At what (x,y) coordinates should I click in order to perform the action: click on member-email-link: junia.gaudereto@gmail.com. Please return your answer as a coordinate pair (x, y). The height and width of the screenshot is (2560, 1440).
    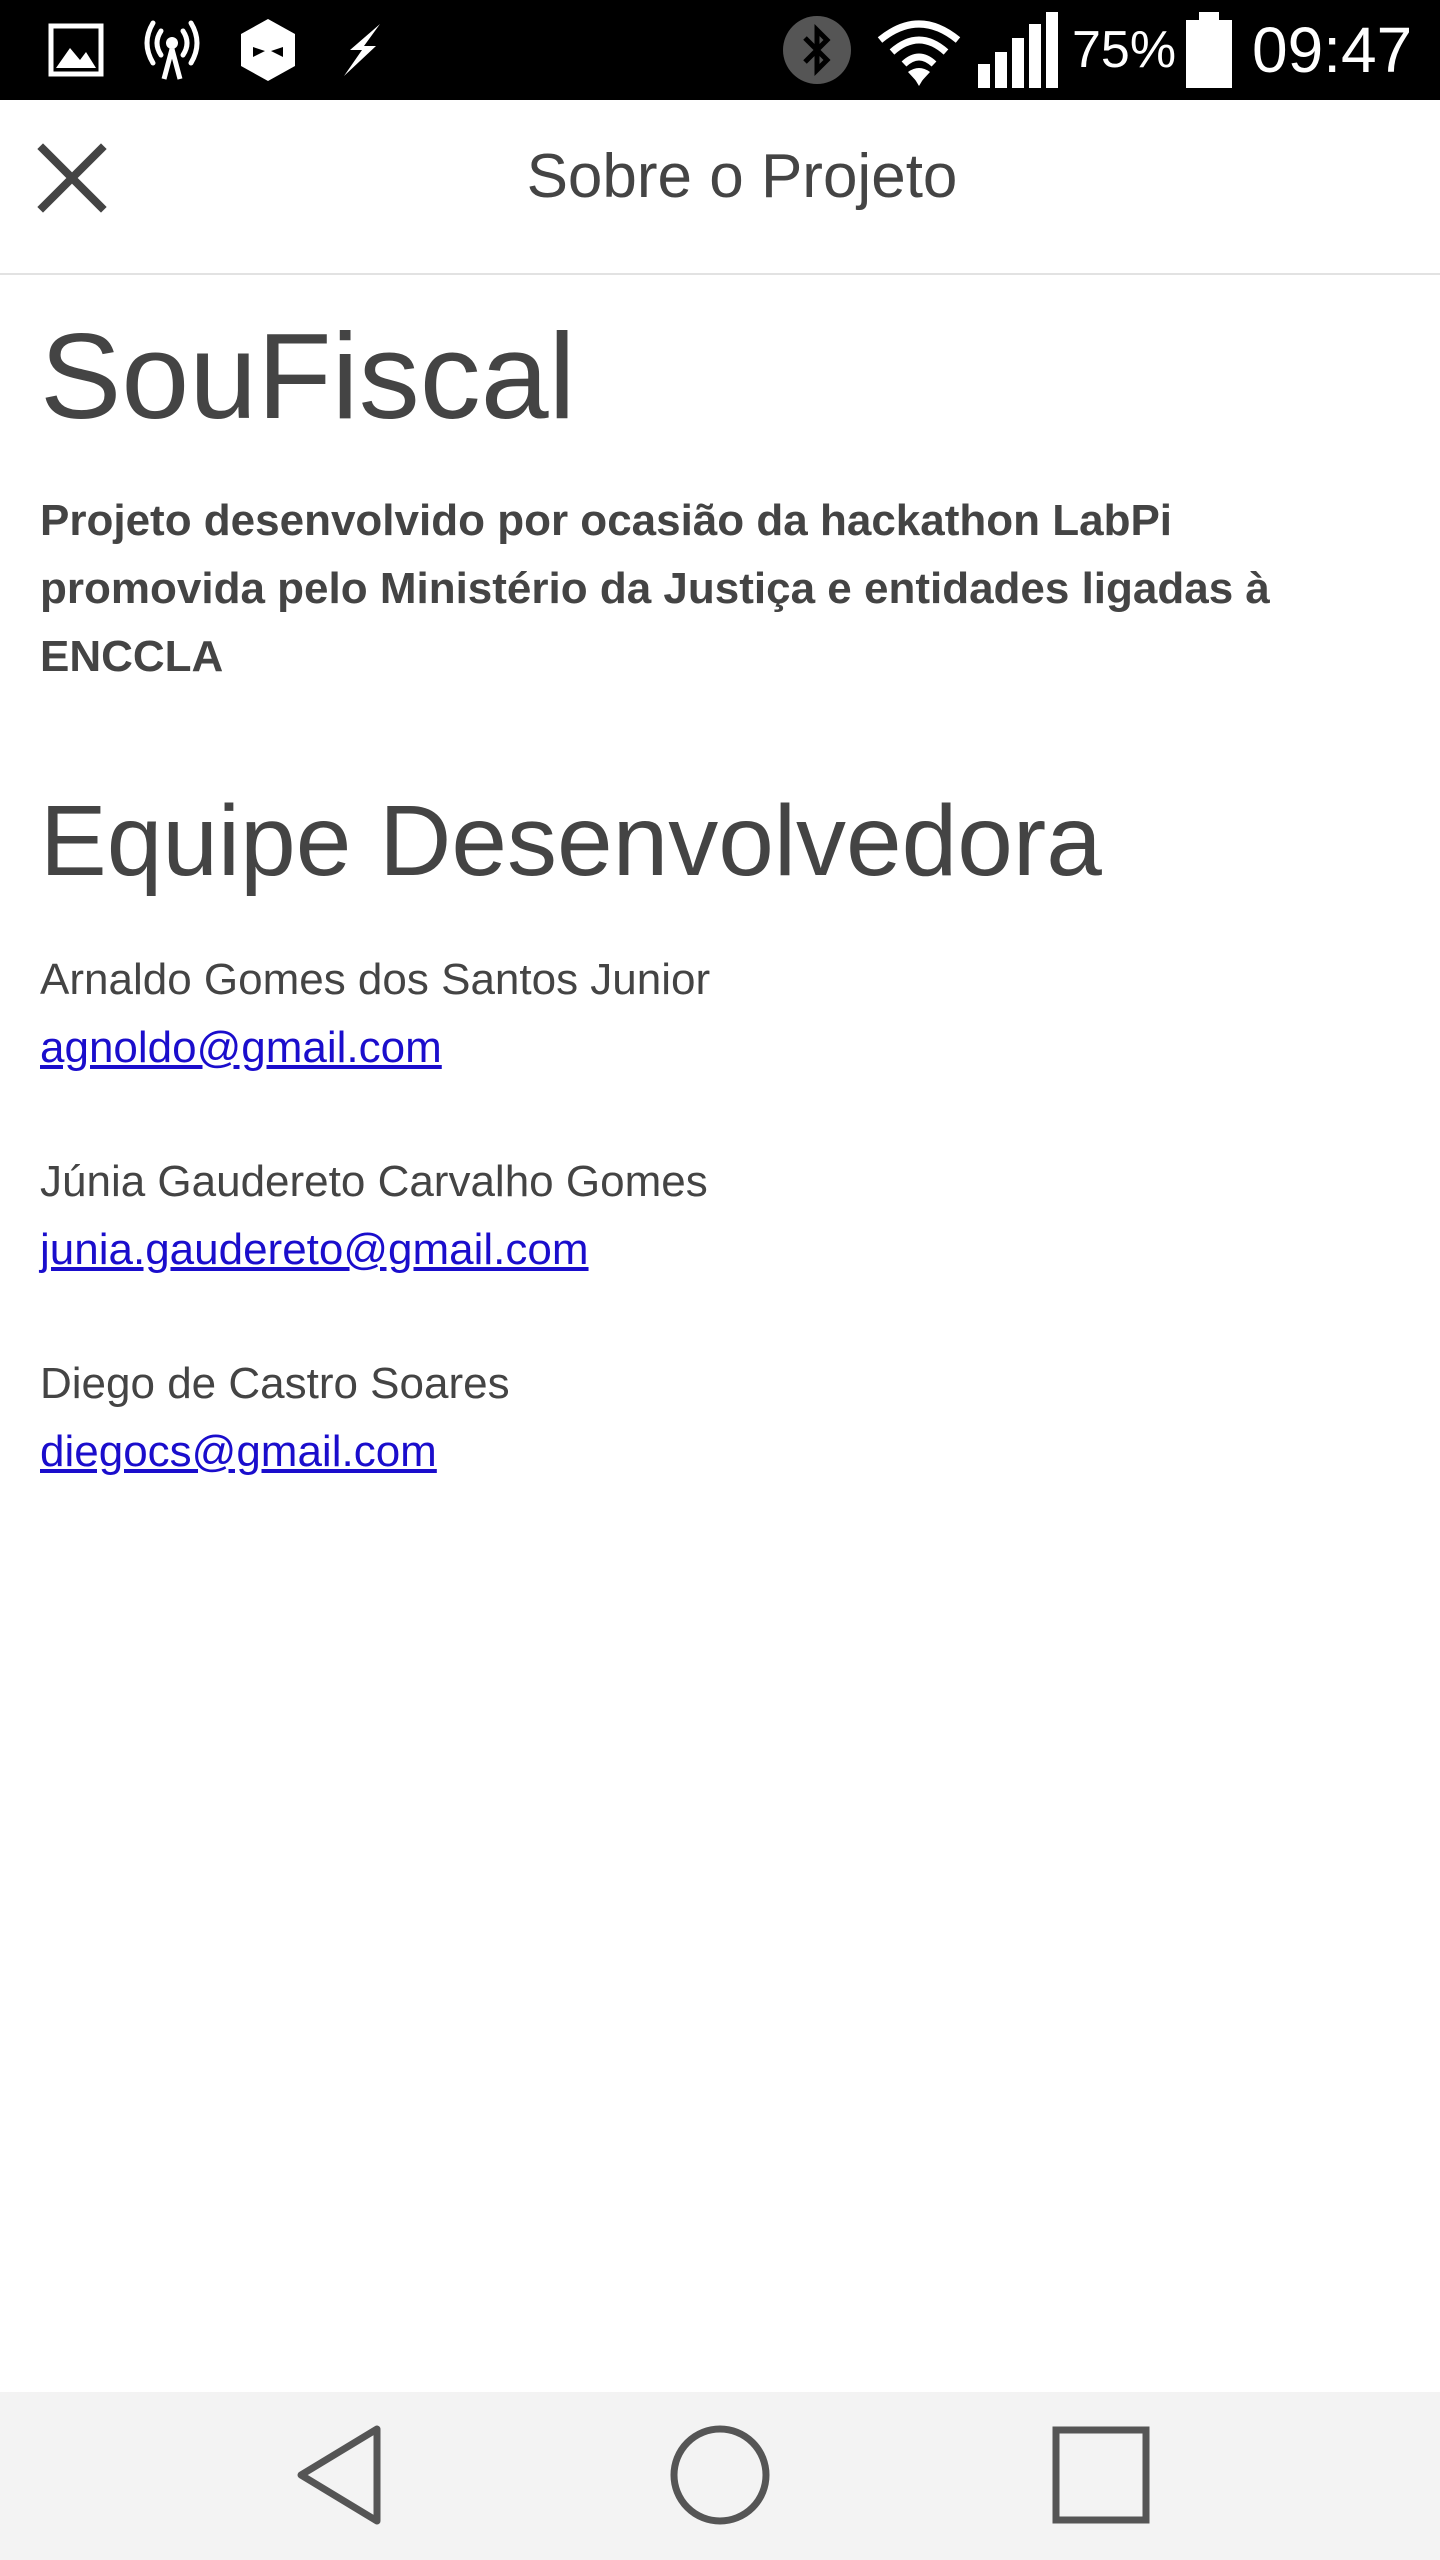
    Looking at the image, I should click on (314, 1250).